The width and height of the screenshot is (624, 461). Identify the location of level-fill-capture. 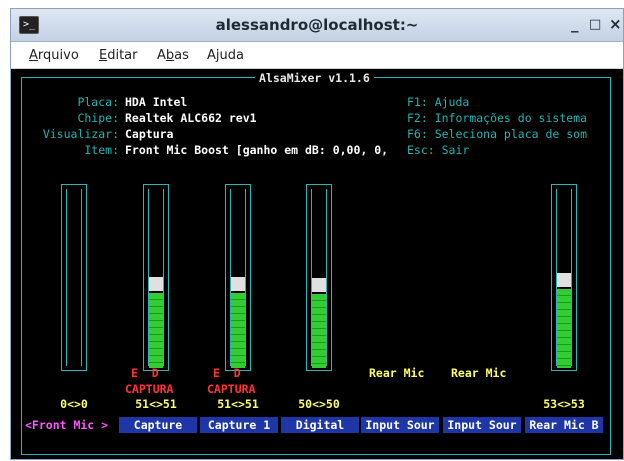
(156, 330).